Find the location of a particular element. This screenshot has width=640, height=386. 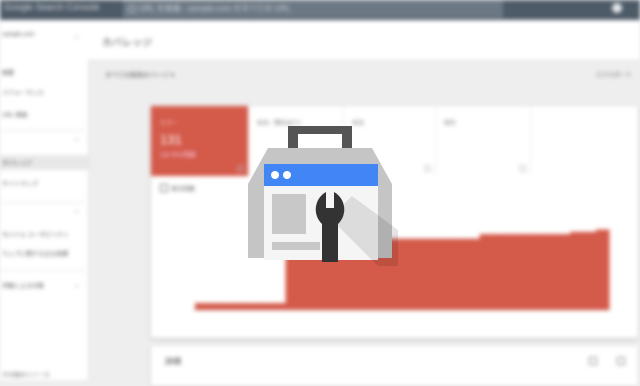

page-filter-dropdown: すべての既知のページ ▾ is located at coordinates (139, 74).